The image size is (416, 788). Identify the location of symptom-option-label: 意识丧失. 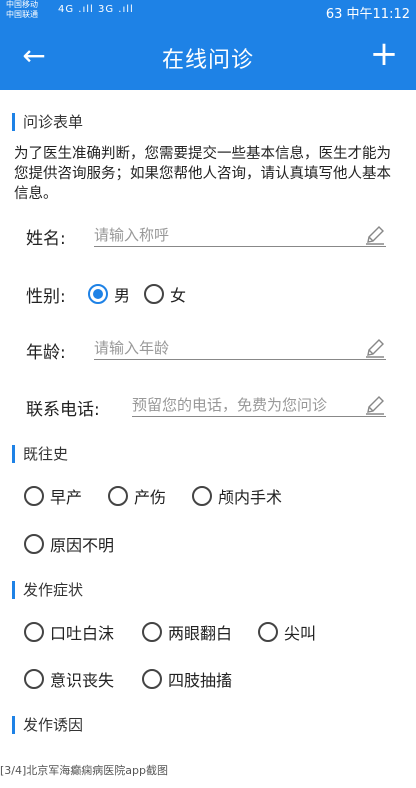
(82, 680).